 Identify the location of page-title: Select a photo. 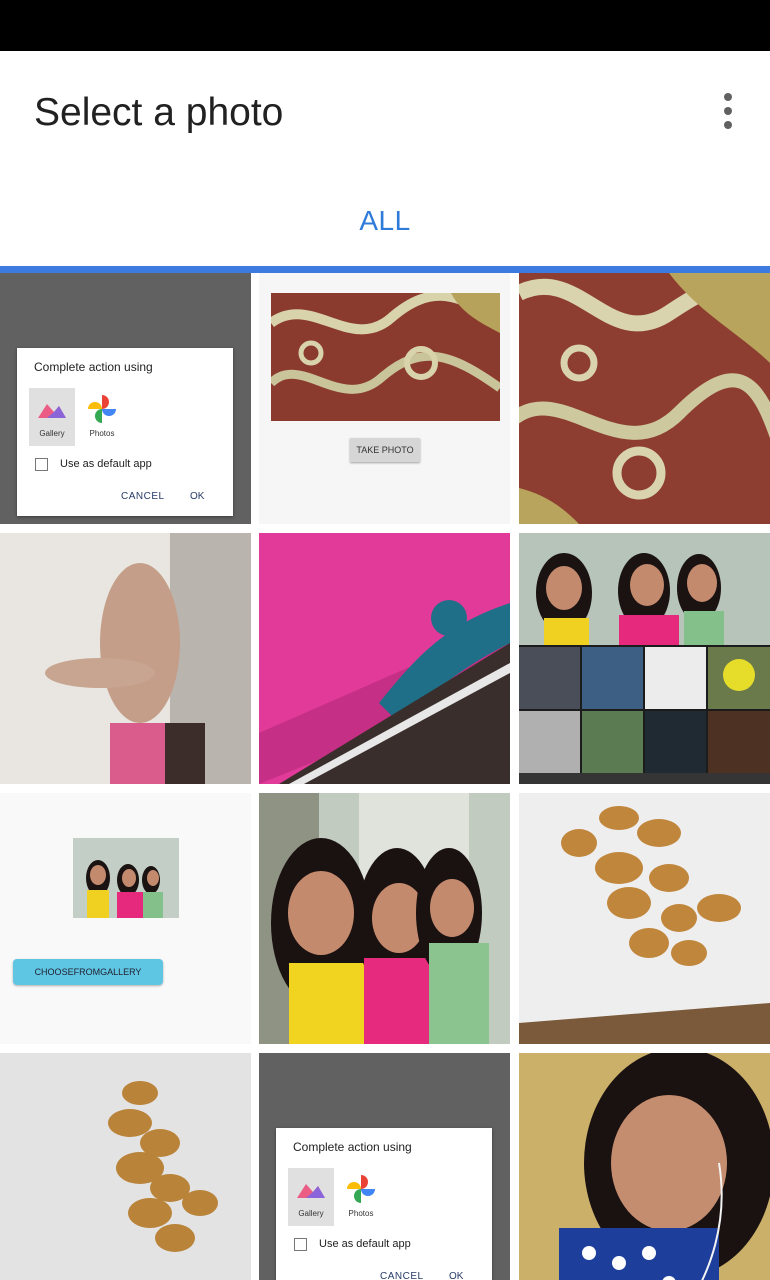
(159, 112).